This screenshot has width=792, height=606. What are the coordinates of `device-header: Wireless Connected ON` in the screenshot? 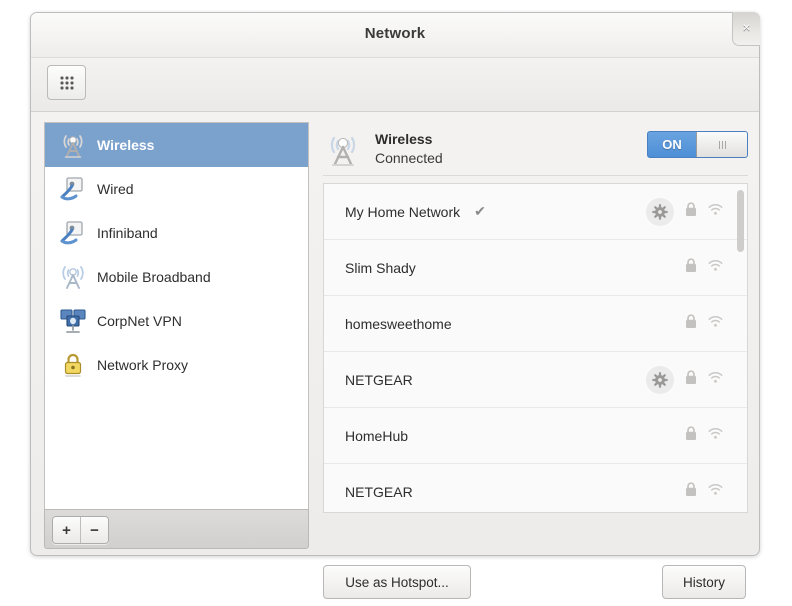 It's located at (535, 149).